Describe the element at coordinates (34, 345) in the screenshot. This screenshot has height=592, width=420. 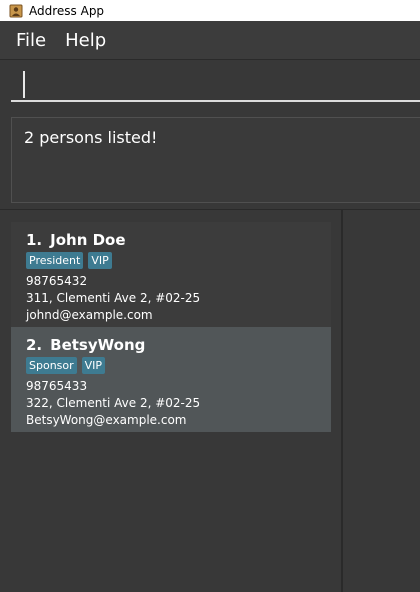
I see `person-index: 2.` at that location.